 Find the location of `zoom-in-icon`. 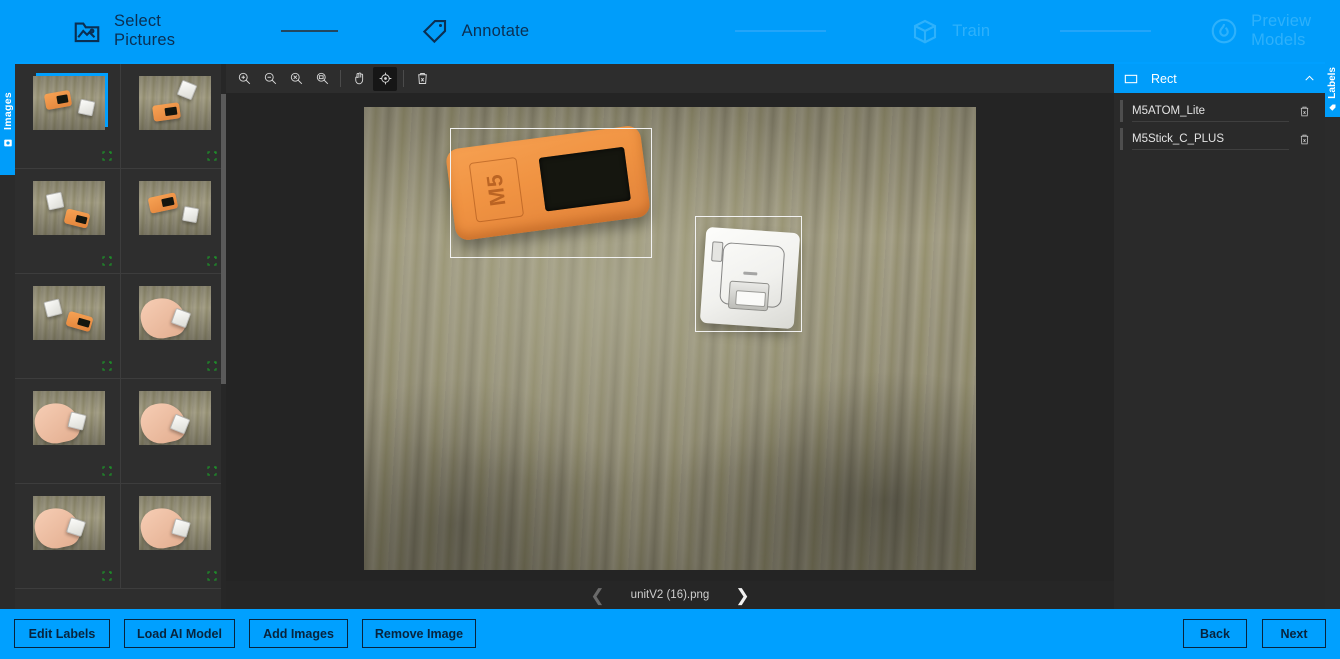

zoom-in-icon is located at coordinates (244, 79).